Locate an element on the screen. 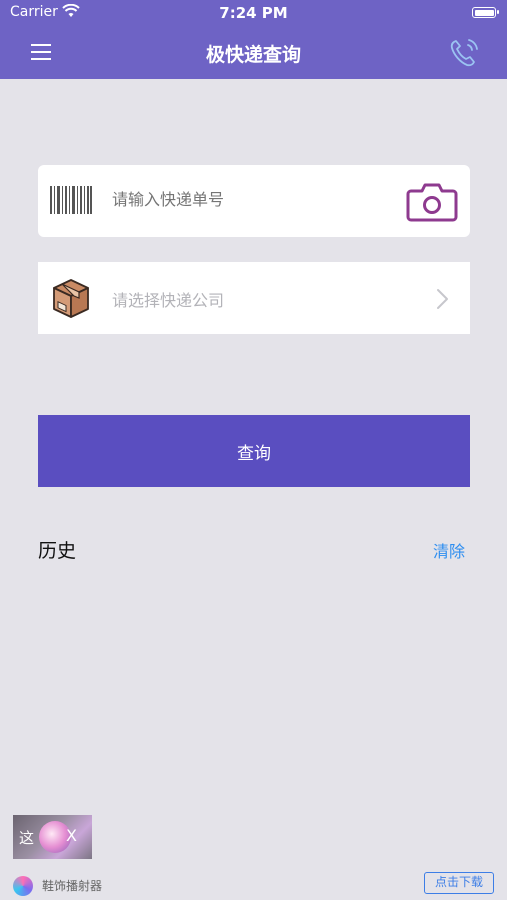 The image size is (507, 900). query-button: 查询 is located at coordinates (254, 451).